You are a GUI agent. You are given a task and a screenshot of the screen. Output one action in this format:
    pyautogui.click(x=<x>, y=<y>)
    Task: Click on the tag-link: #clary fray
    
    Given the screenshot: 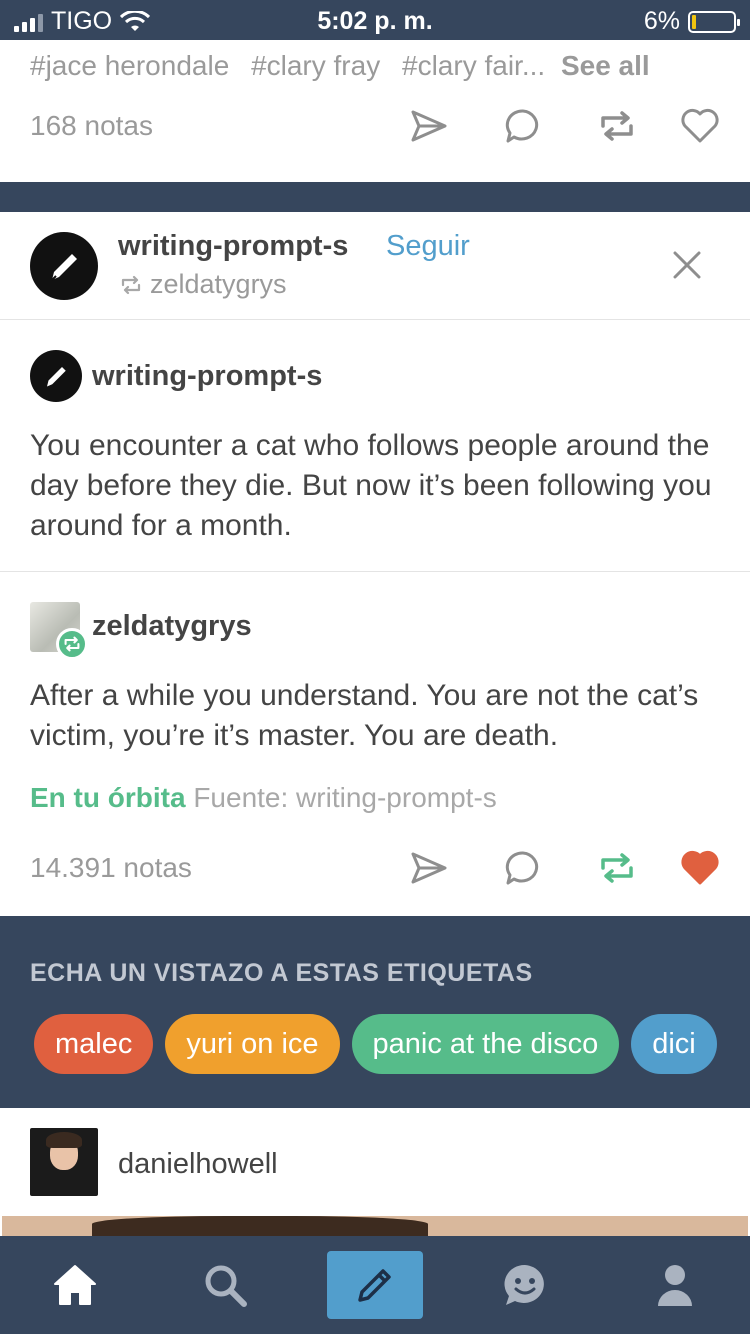 What is the action you would take?
    pyautogui.click(x=315, y=65)
    